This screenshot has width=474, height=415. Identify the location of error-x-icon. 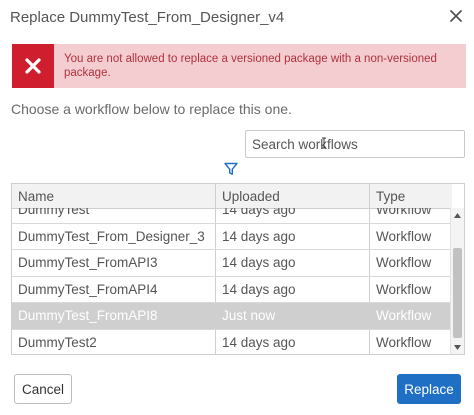
(33, 66).